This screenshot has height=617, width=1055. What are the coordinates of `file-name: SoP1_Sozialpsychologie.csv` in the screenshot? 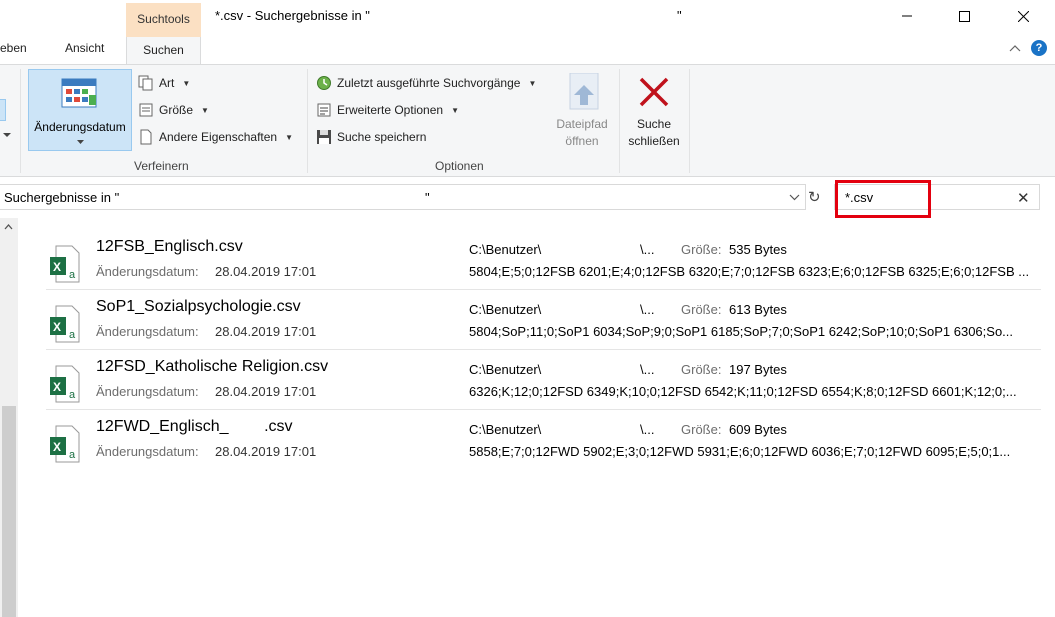 It's located at (198, 306).